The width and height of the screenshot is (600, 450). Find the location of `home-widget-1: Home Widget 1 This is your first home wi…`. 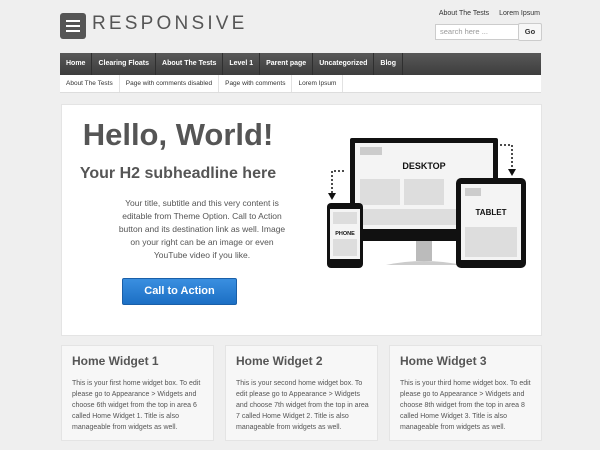

home-widget-1: Home Widget 1 This is your first home wi… is located at coordinates (137, 393).